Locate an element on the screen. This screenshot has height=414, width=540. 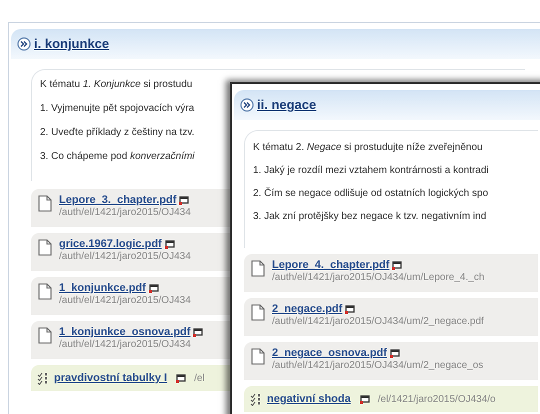
file-link: Lepore_4._chapter.pdf is located at coordinates (331, 265).